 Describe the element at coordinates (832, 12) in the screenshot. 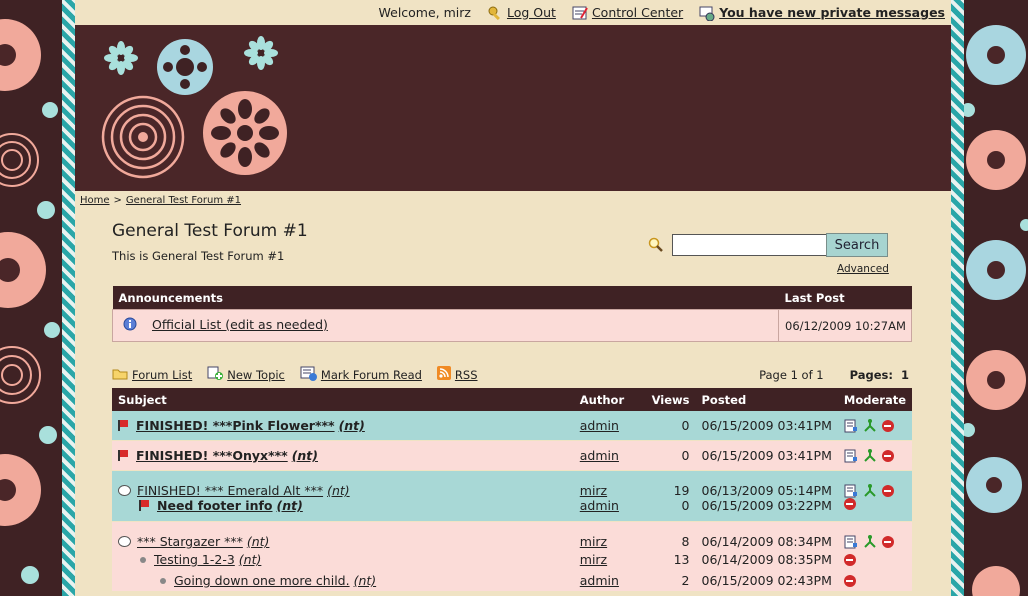

I see `private-messages-label: You have new private messages` at that location.